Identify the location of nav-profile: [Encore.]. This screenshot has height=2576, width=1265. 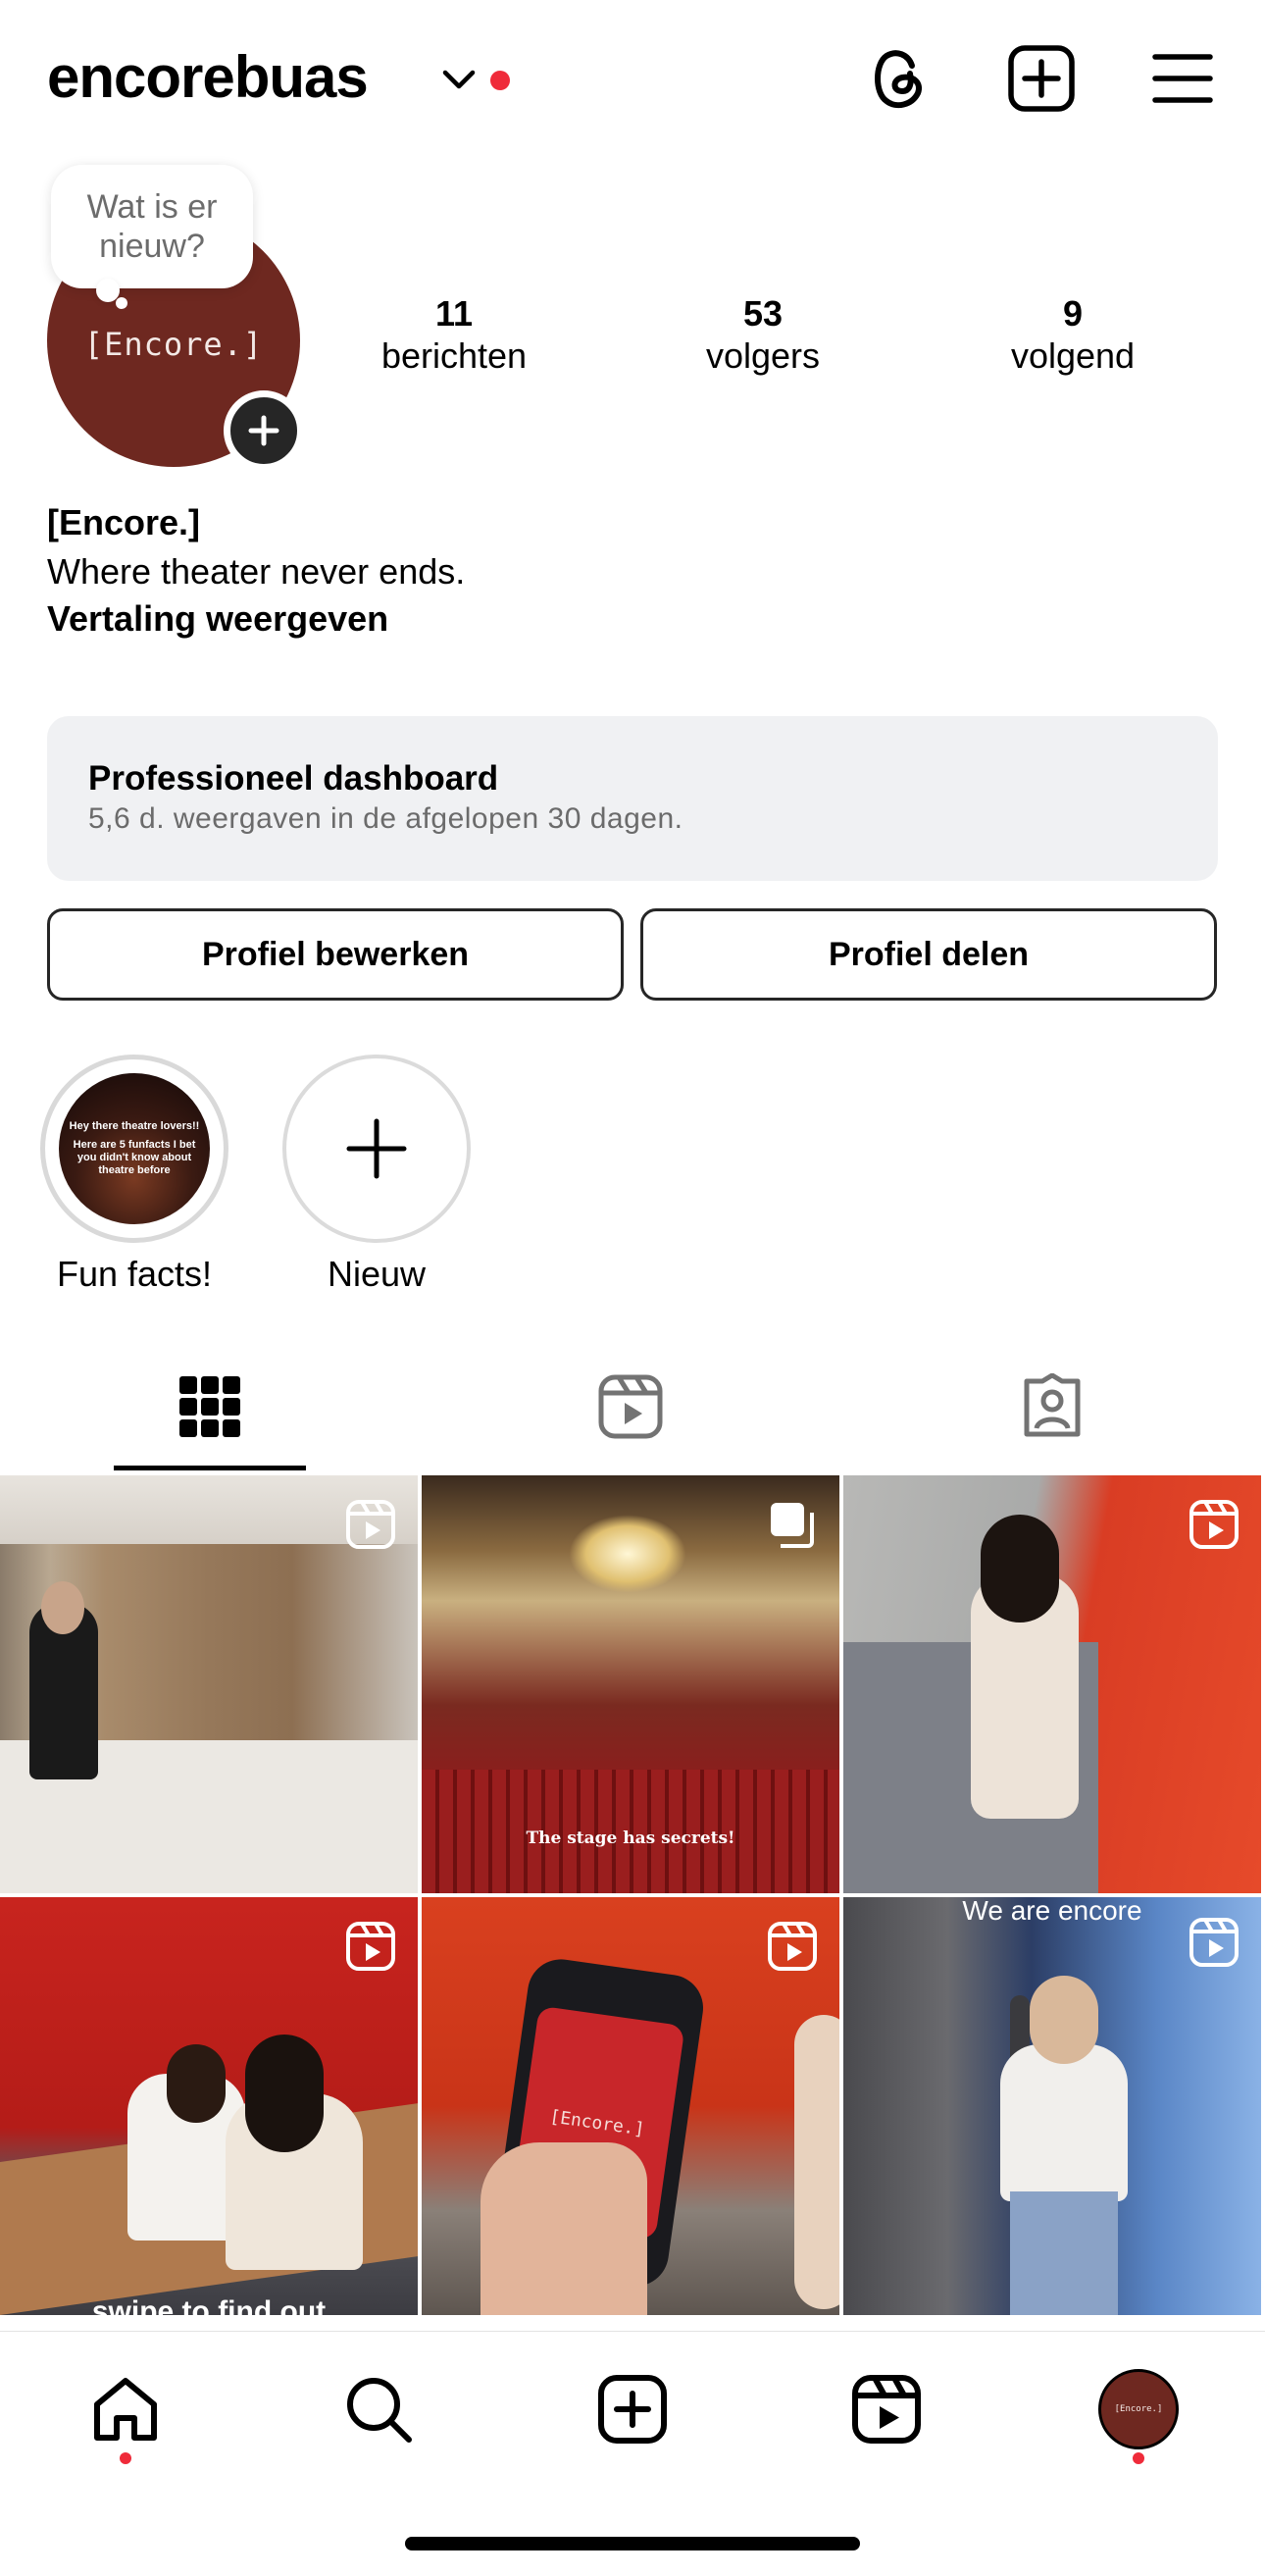
(1139, 2409).